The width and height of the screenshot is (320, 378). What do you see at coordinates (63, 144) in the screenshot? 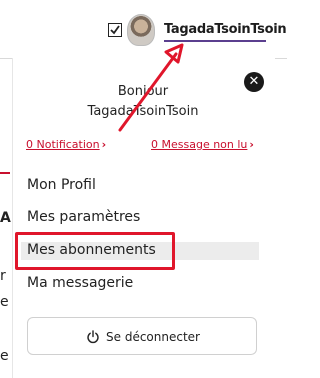
I see `notifications-link-label: 0 Notification` at bounding box center [63, 144].